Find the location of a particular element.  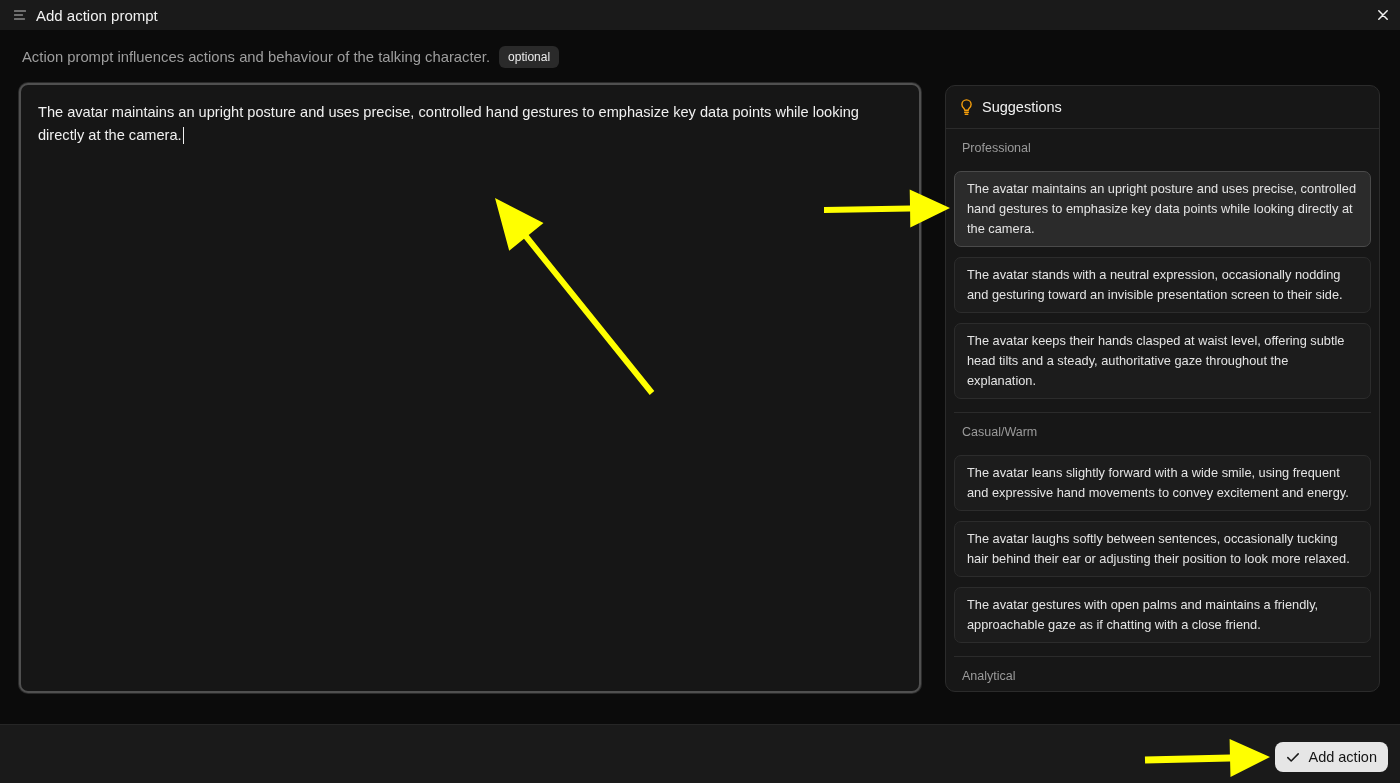

window-title: Add action prompt is located at coordinates (97, 15).